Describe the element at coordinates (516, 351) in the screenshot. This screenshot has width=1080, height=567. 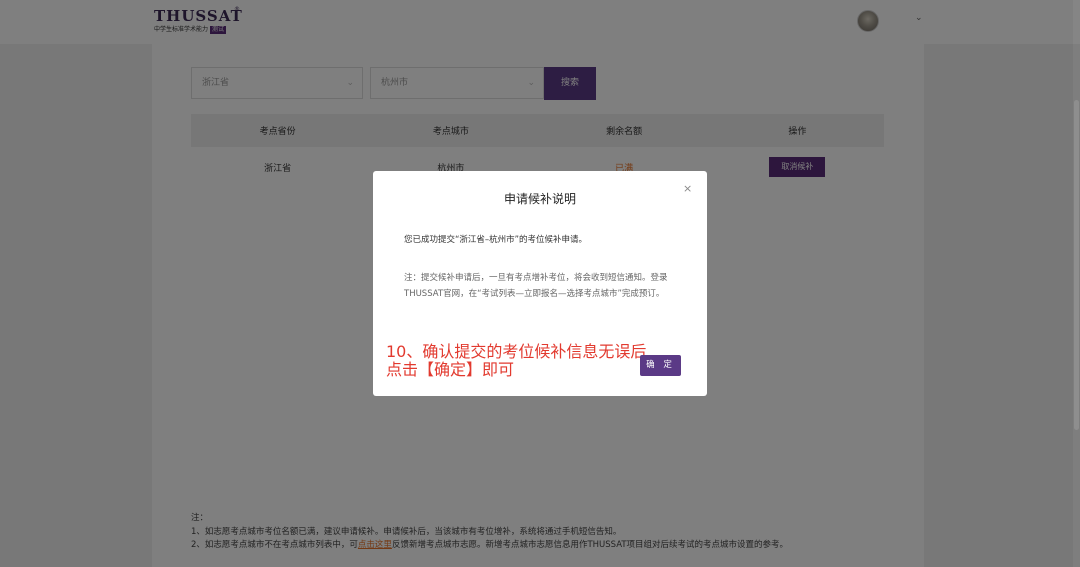
I see `annotation-line-1: 10、确认提交的考位候补信息无误后` at that location.